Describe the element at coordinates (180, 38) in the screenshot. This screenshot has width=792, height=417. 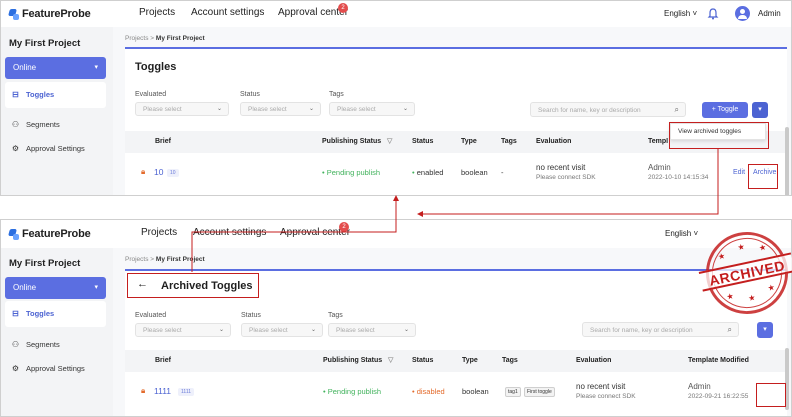
I see `breadcrumb-current: My First Project` at that location.